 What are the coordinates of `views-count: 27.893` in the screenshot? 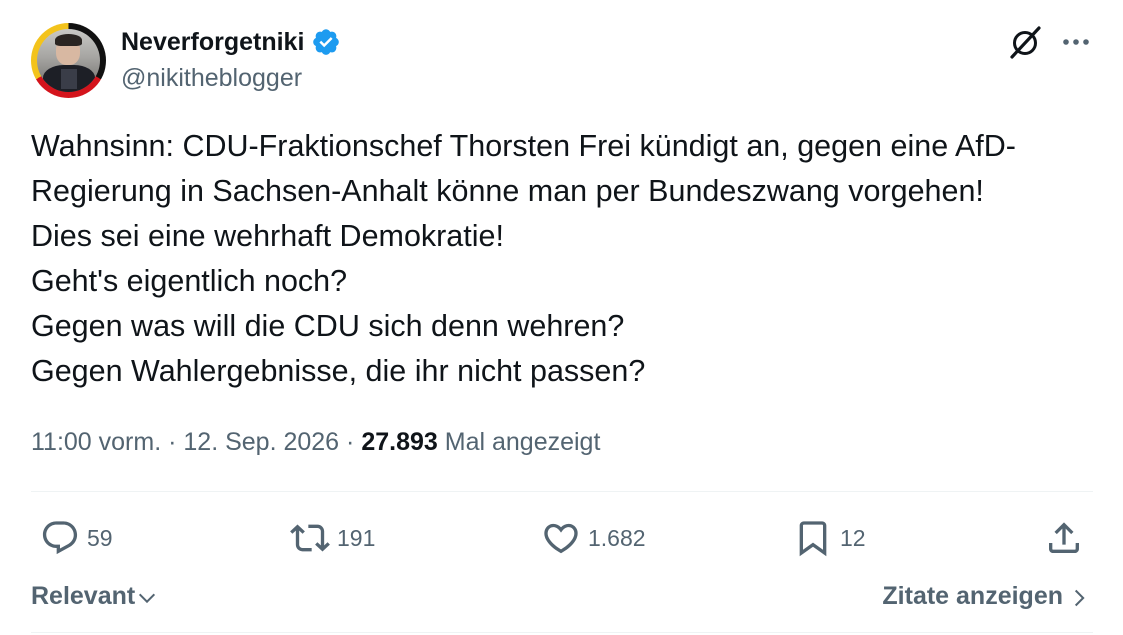 It's located at (399, 442).